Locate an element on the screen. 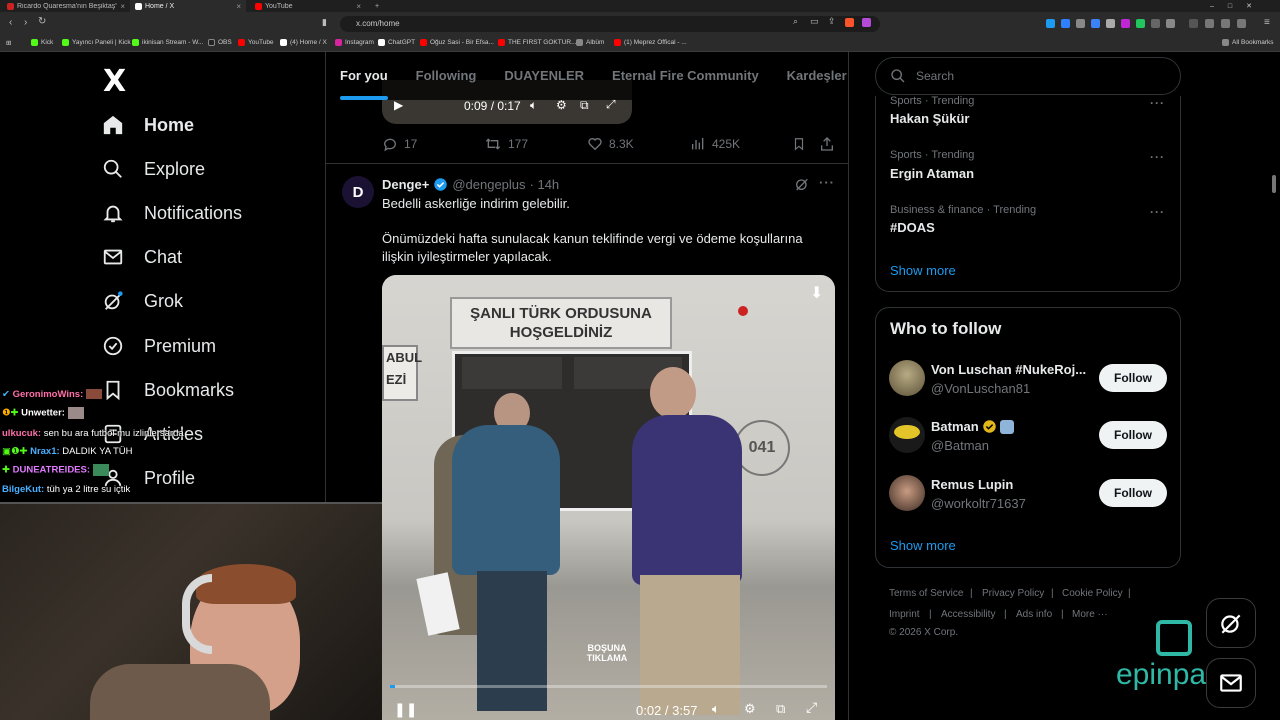 This screenshot has width=1280, height=720. zoom-icon: ⌕ is located at coordinates (795, 21).